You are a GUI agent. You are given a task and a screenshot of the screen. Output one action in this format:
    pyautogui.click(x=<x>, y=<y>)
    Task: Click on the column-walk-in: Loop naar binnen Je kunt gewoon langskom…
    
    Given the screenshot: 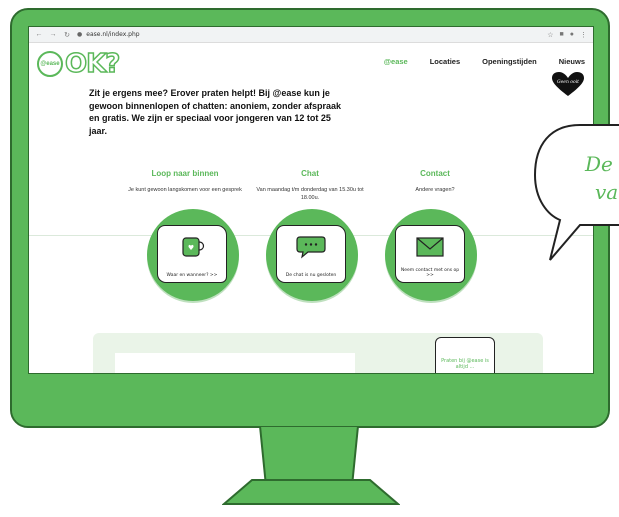 What is the action you would take?
    pyautogui.click(x=185, y=185)
    